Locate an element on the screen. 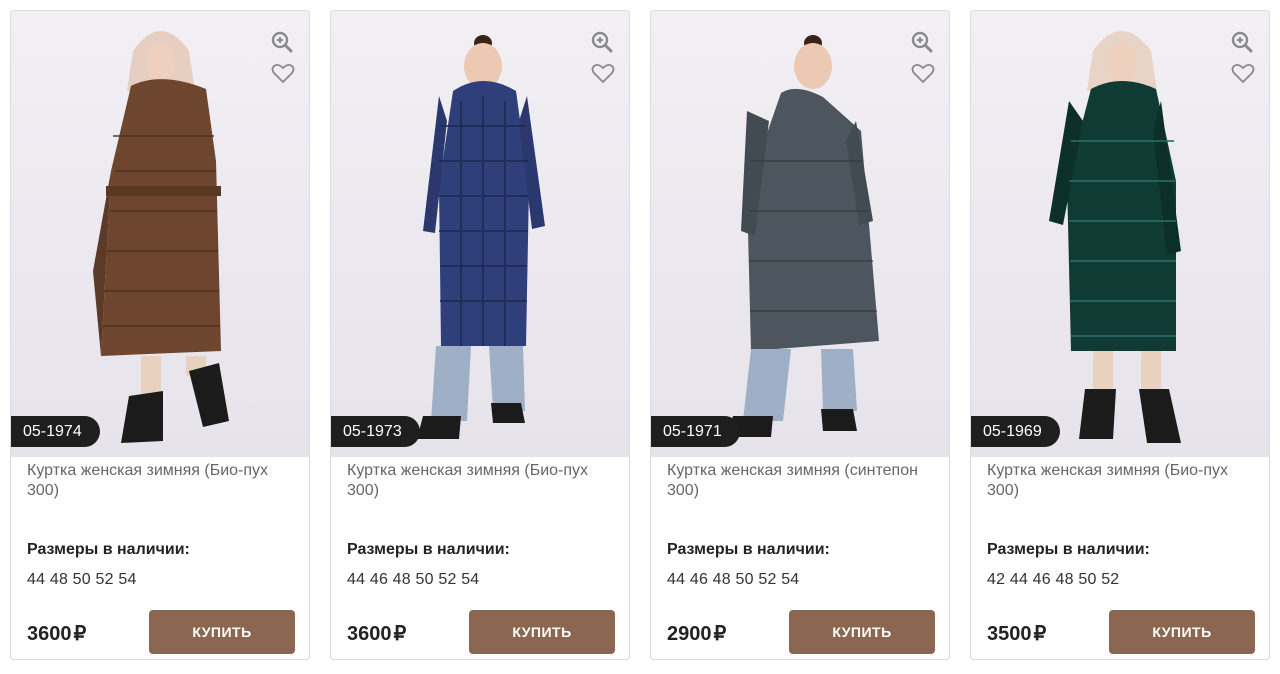  price-value: 2900 is located at coordinates (689, 634).